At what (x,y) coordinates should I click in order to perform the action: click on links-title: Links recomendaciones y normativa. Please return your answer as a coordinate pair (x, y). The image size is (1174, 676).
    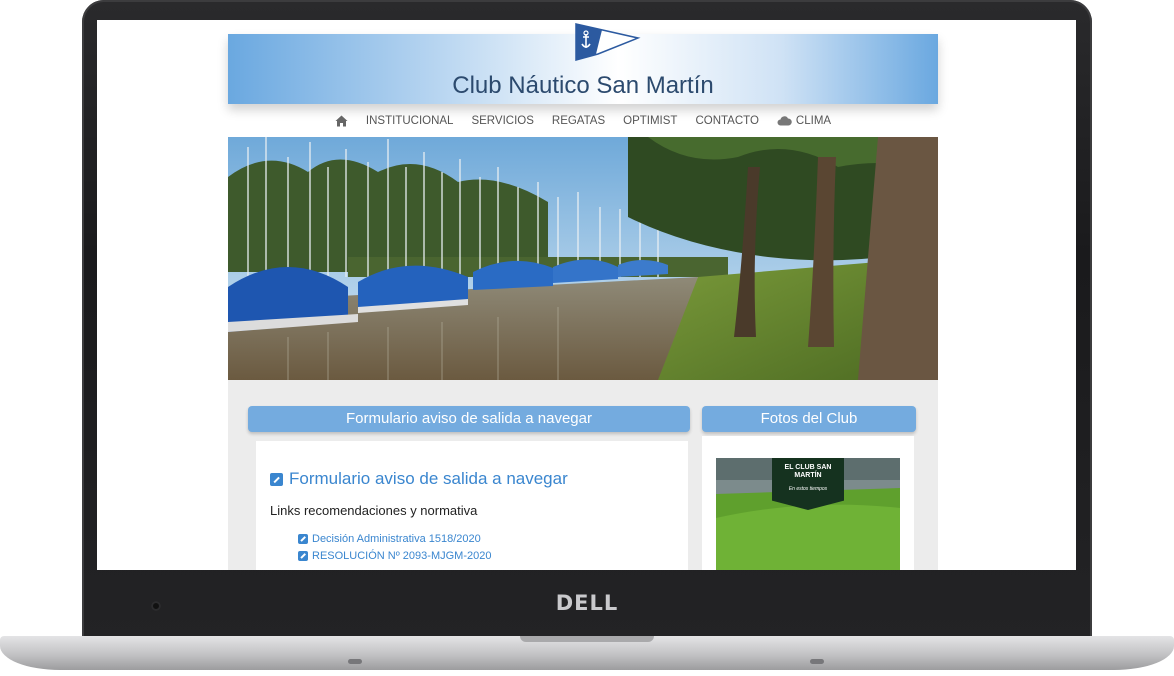
    Looking at the image, I should click on (374, 510).